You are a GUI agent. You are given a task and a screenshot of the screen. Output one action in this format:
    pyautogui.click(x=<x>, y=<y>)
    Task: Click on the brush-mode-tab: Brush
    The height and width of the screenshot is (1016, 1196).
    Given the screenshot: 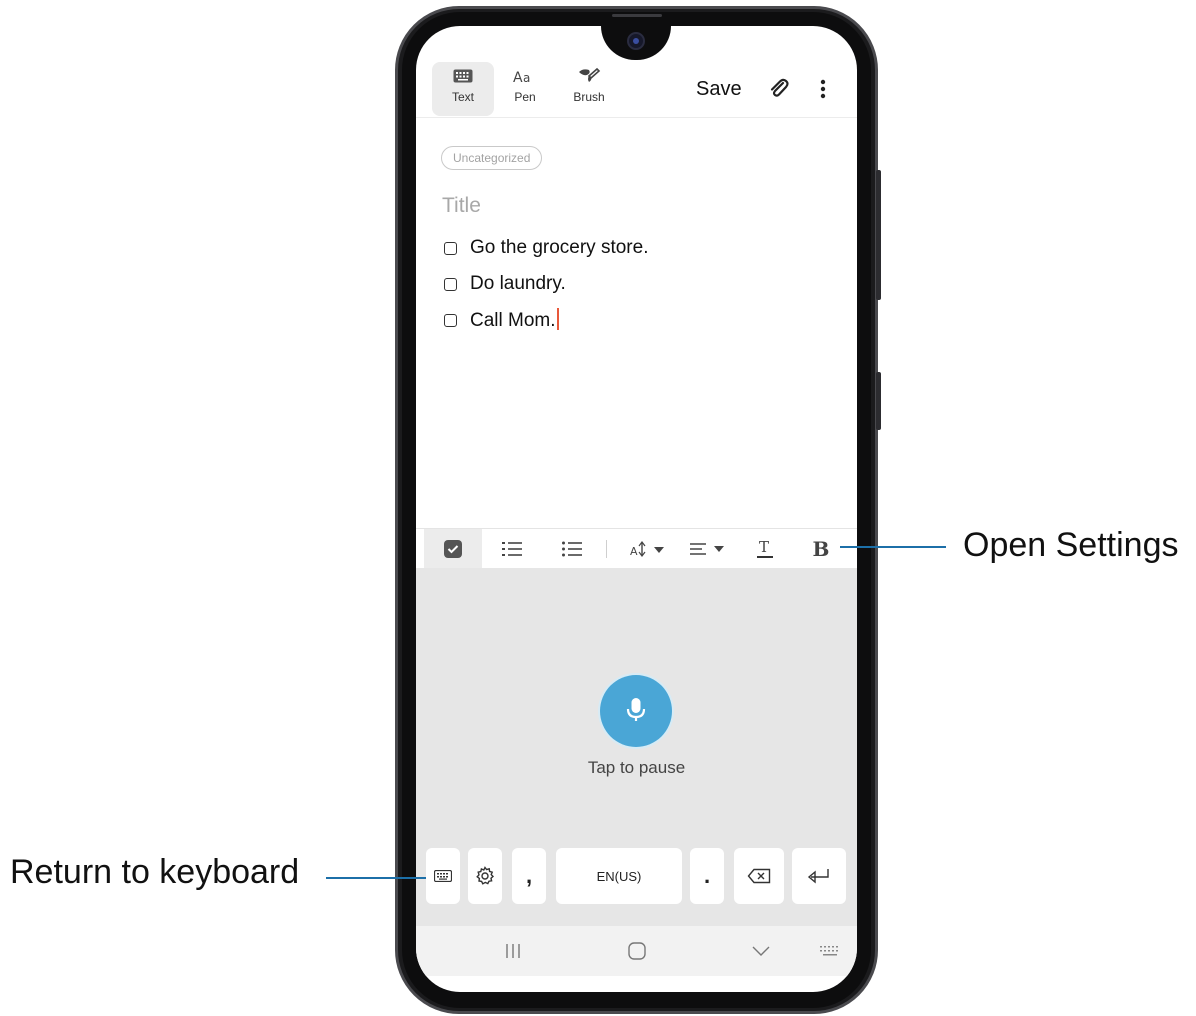 What is the action you would take?
    pyautogui.click(x=589, y=89)
    